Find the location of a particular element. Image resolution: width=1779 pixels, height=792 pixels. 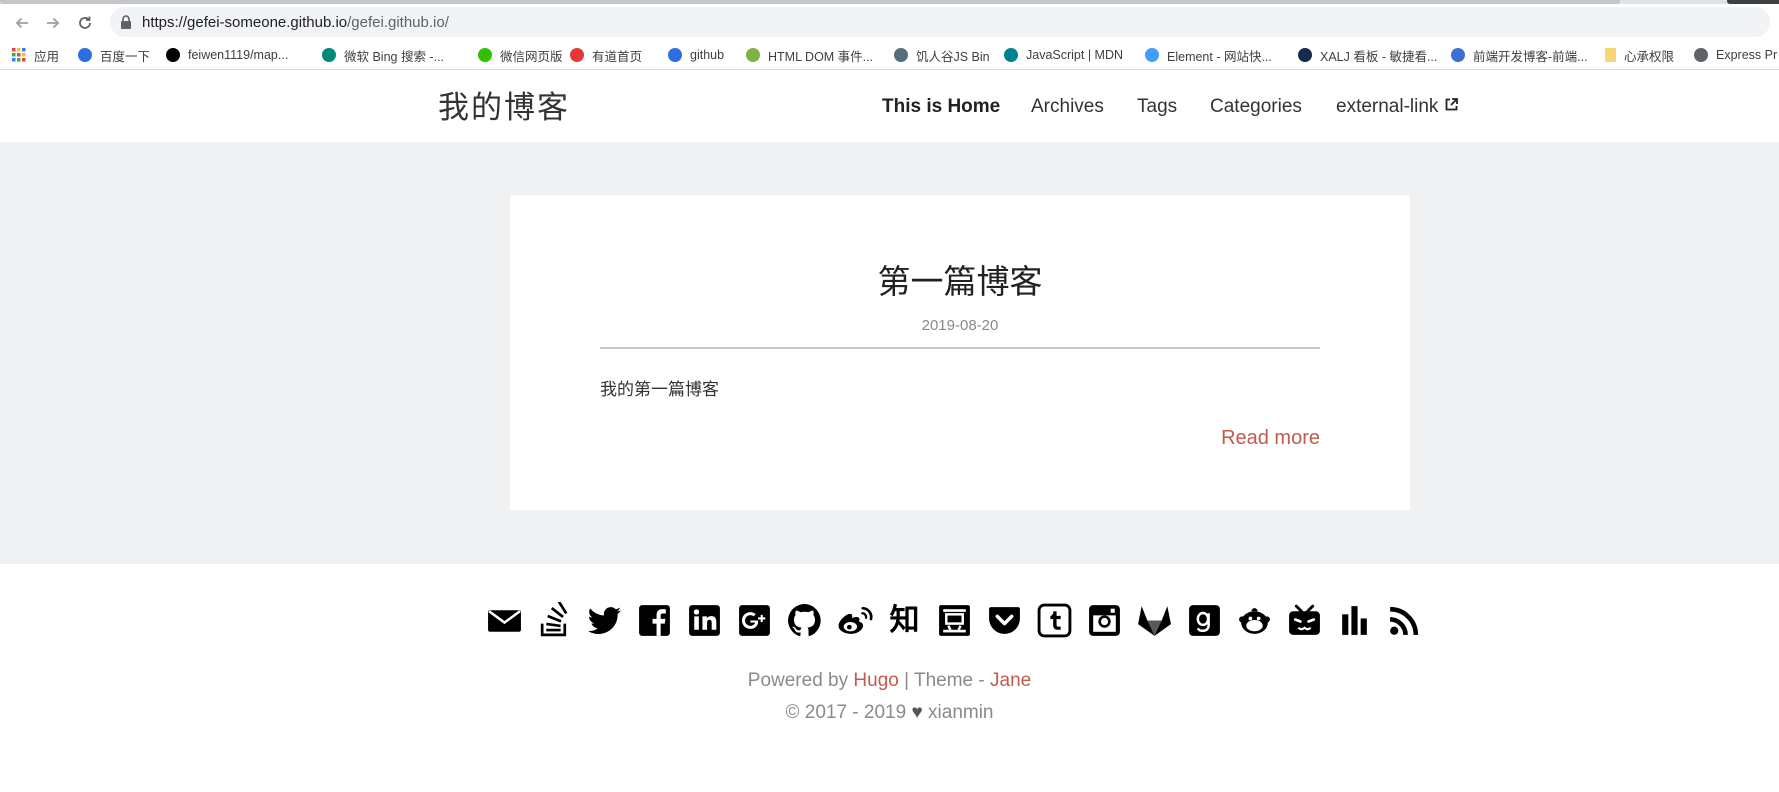

forward-button is located at coordinates (53, 23).